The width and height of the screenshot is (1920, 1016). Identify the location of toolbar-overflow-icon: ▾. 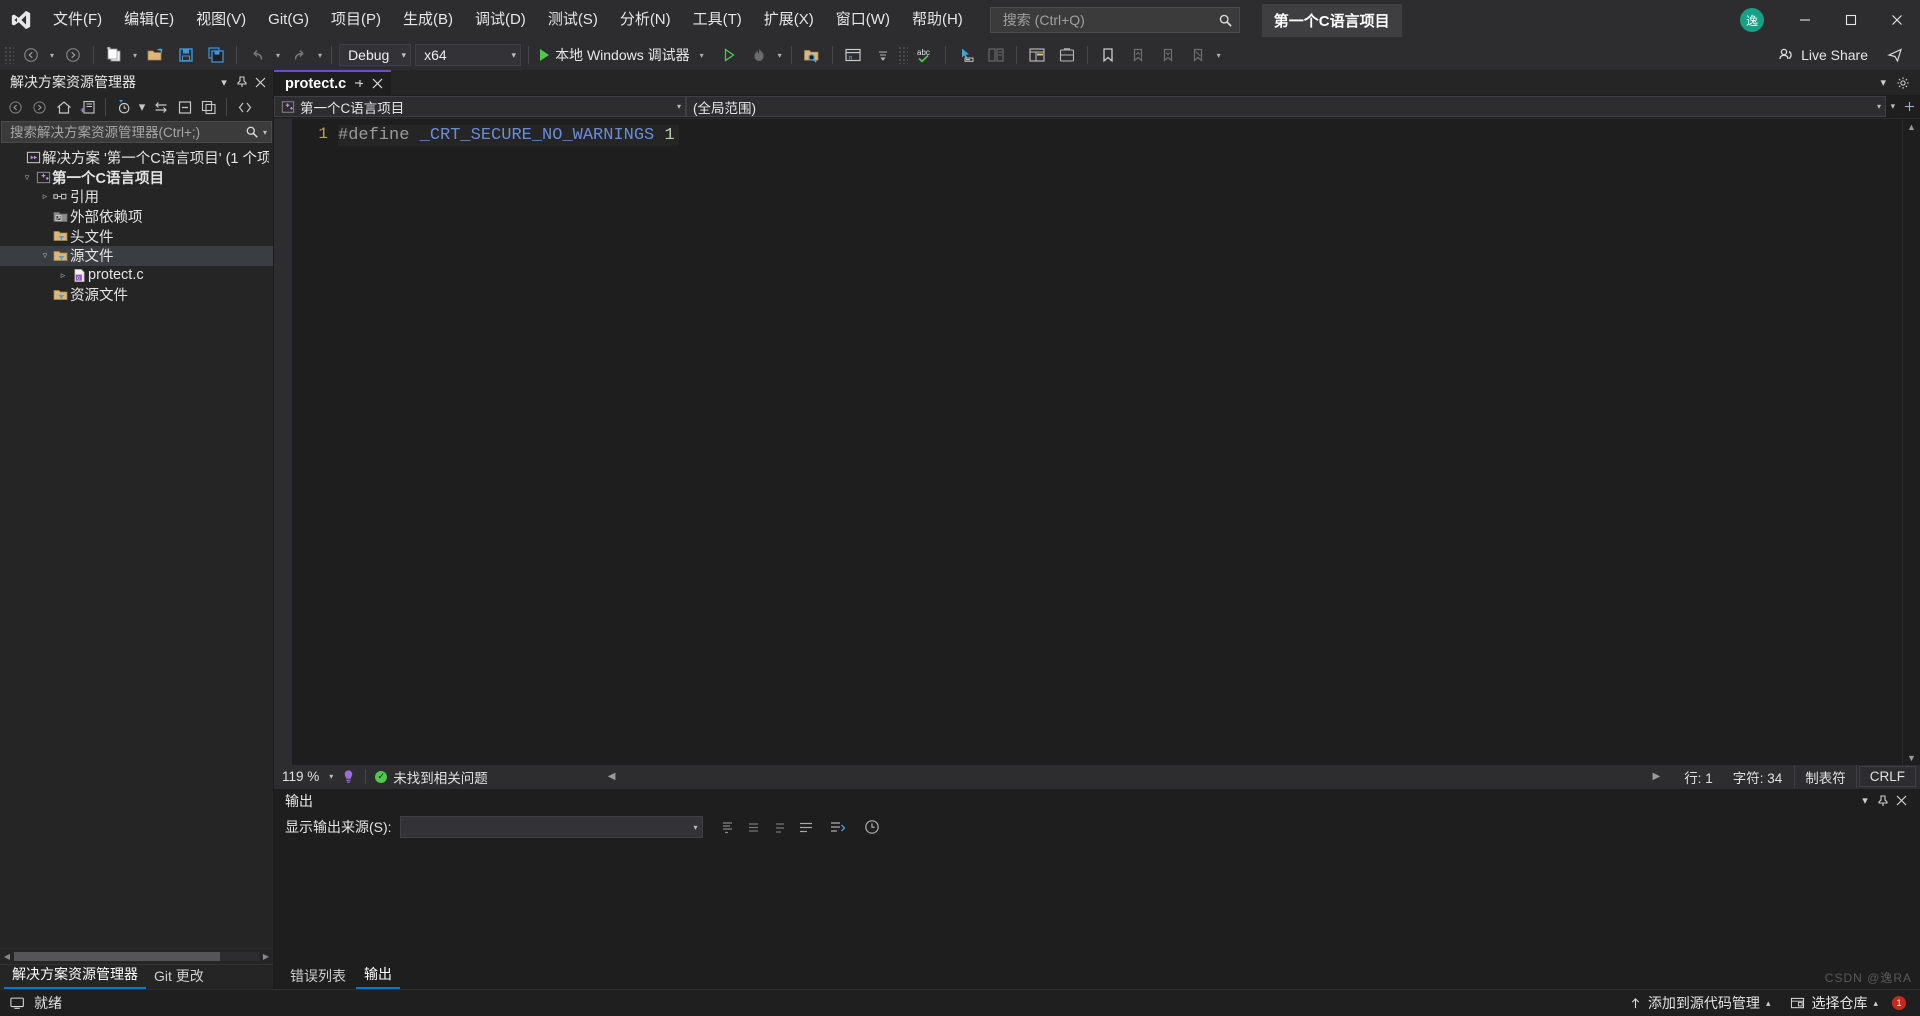
(1219, 55).